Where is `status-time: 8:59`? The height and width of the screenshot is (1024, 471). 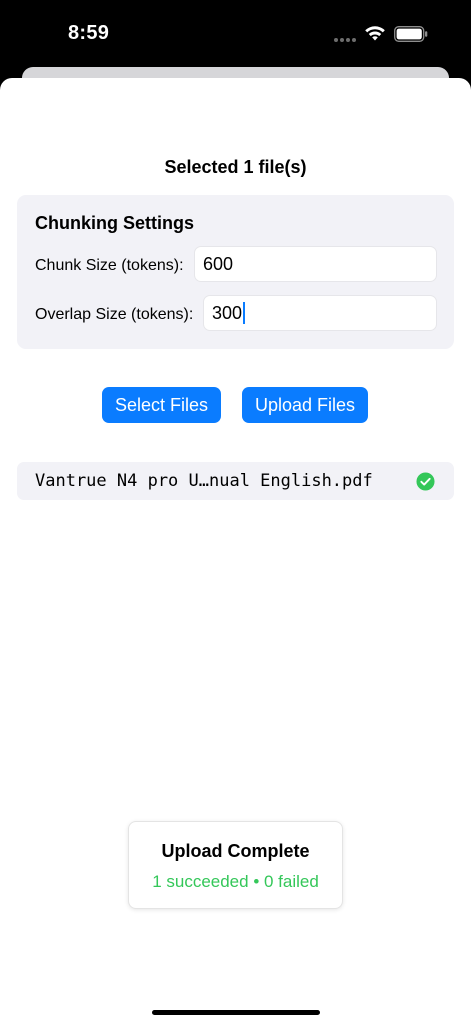
status-time: 8:59 is located at coordinates (89, 33).